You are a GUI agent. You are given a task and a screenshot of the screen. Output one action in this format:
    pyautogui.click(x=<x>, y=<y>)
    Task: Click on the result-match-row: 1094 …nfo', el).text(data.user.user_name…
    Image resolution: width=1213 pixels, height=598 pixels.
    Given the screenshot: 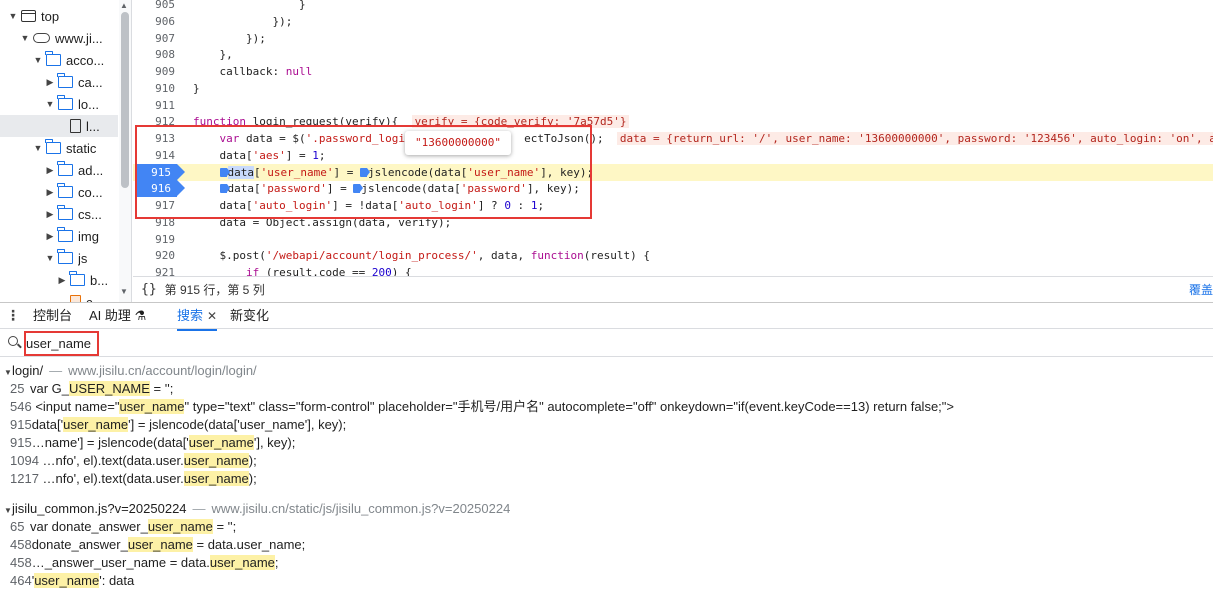 What is the action you would take?
    pyautogui.click(x=606, y=461)
    